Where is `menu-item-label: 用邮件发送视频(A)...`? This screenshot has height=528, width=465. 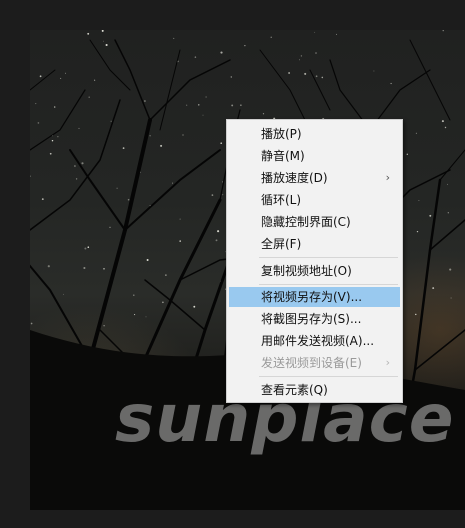
menu-item-label: 用邮件发送视频(A)... is located at coordinates (318, 341).